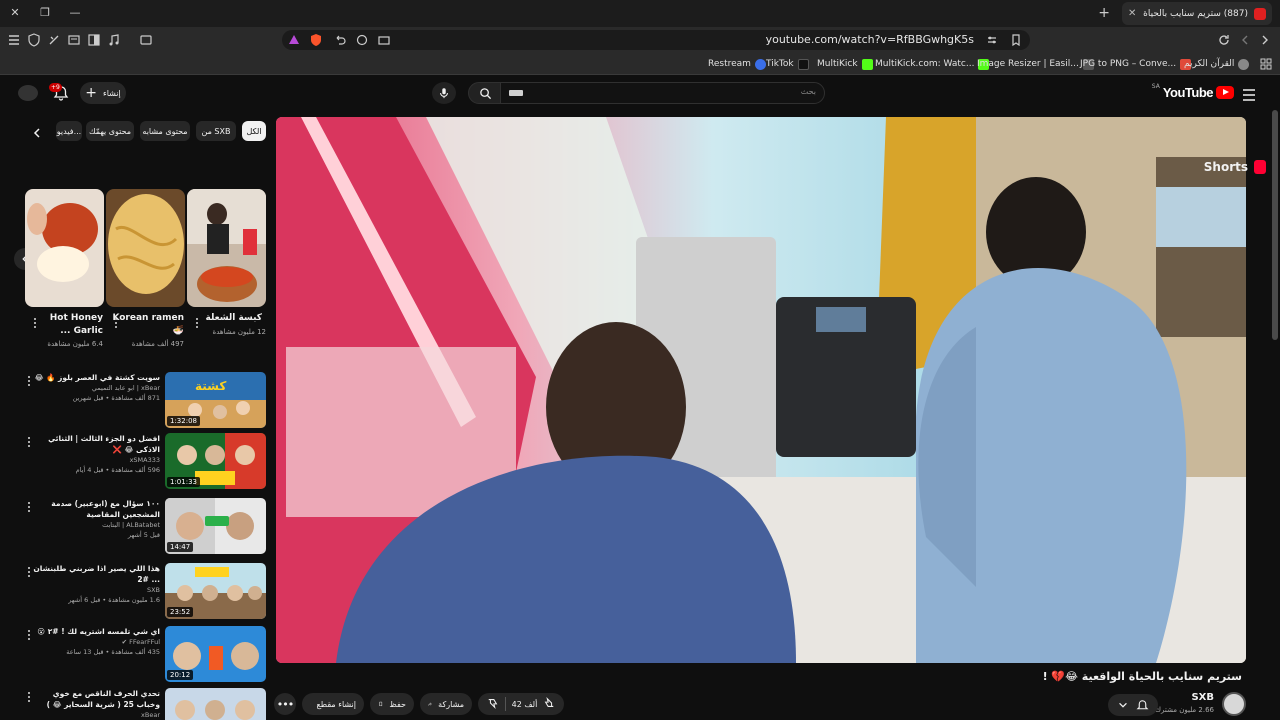 This screenshot has height=720, width=1280. Describe the element at coordinates (737, 64) in the screenshot. I see `bookmark-restream: Restream` at that location.